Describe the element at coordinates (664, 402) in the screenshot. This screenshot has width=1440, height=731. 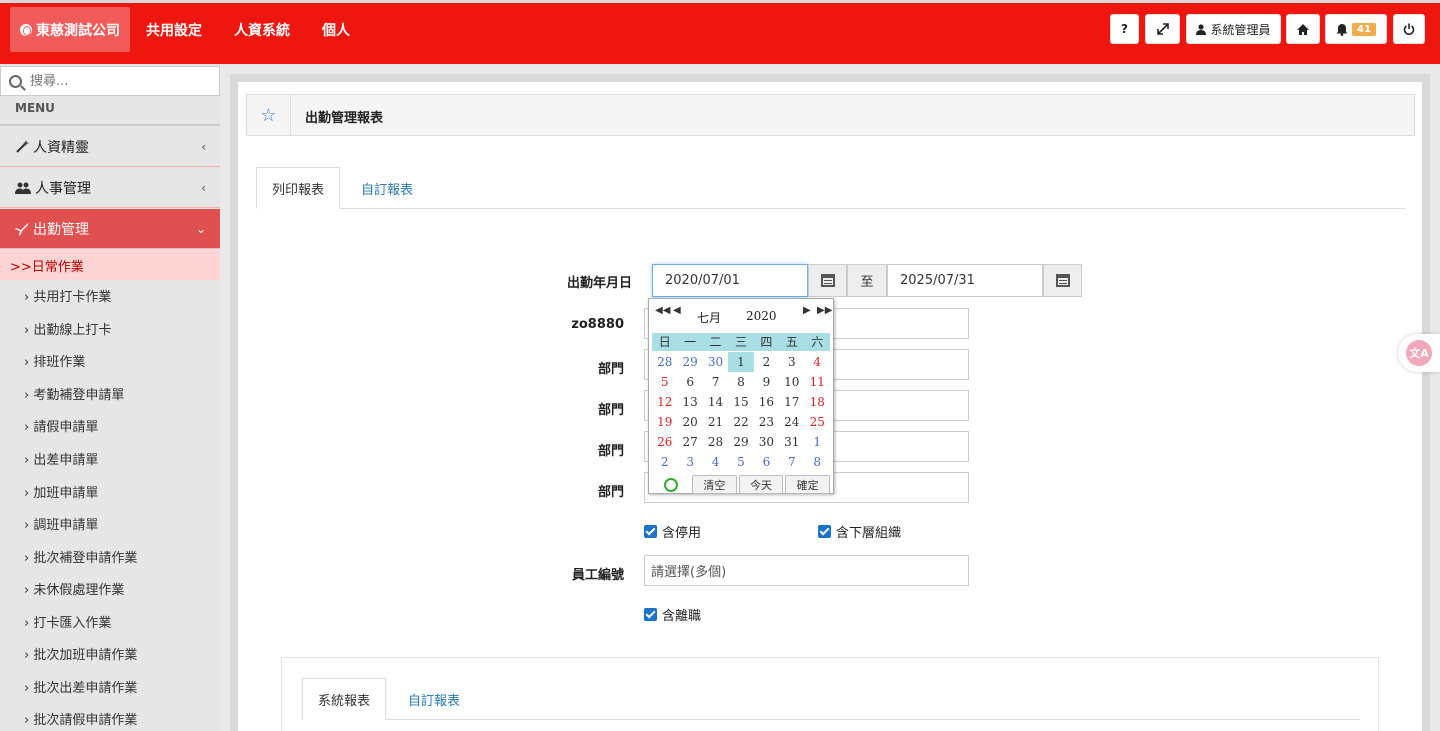
I see `day-cell: 12` at that location.